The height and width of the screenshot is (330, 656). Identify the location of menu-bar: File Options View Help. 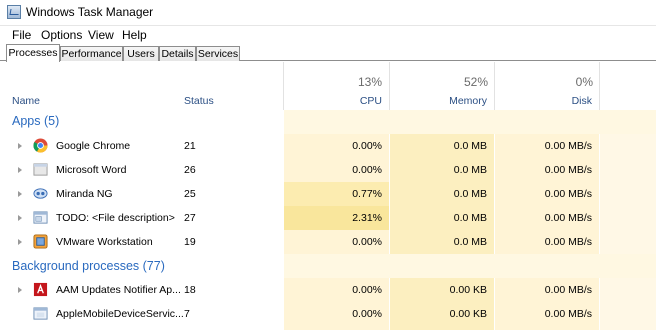
(328, 35).